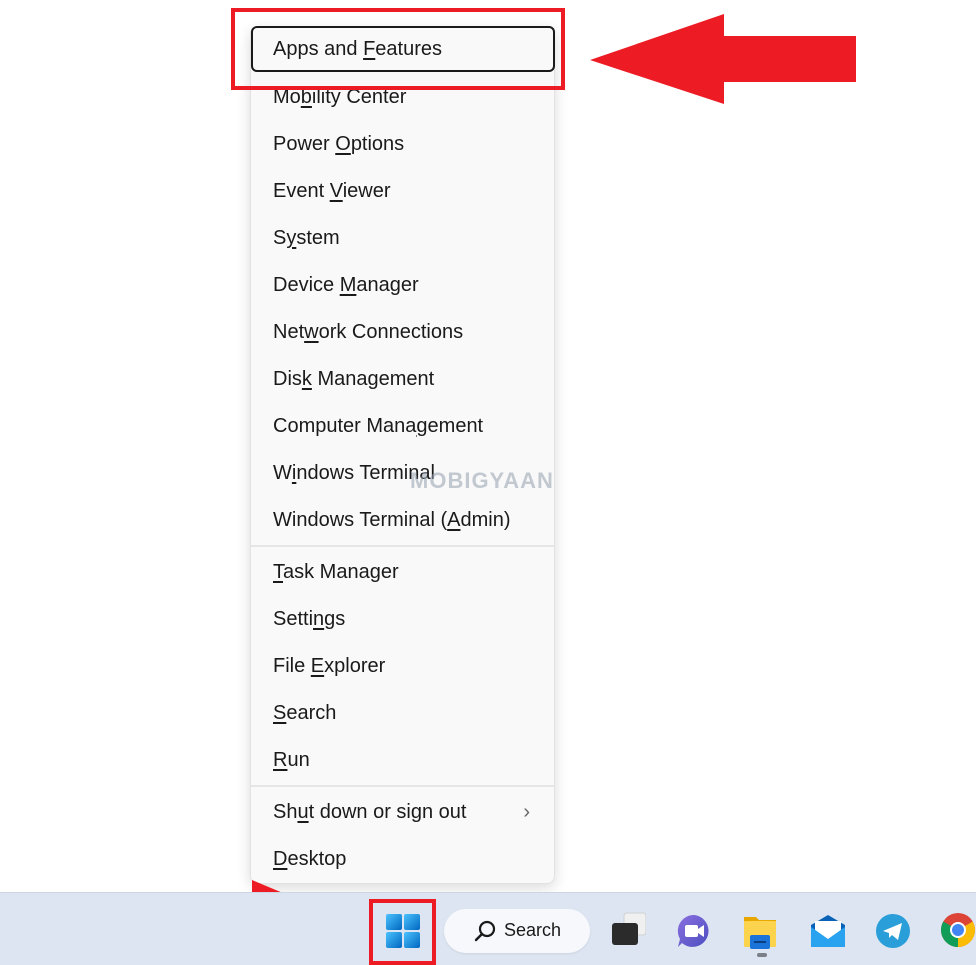 The width and height of the screenshot is (976, 965). What do you see at coordinates (402, 379) in the screenshot?
I see `menu-item-disk-management: Disk Management` at bounding box center [402, 379].